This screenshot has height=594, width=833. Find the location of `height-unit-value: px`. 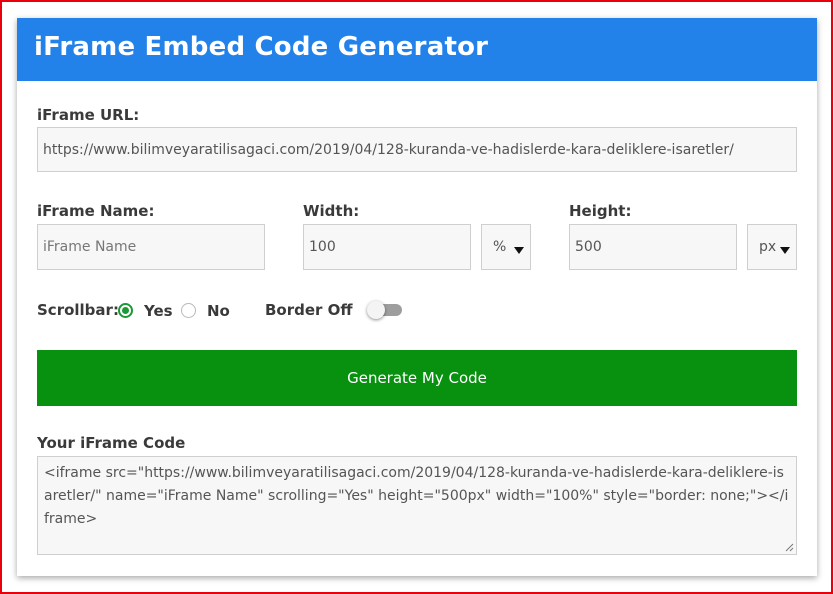

height-unit-value: px is located at coordinates (768, 247).